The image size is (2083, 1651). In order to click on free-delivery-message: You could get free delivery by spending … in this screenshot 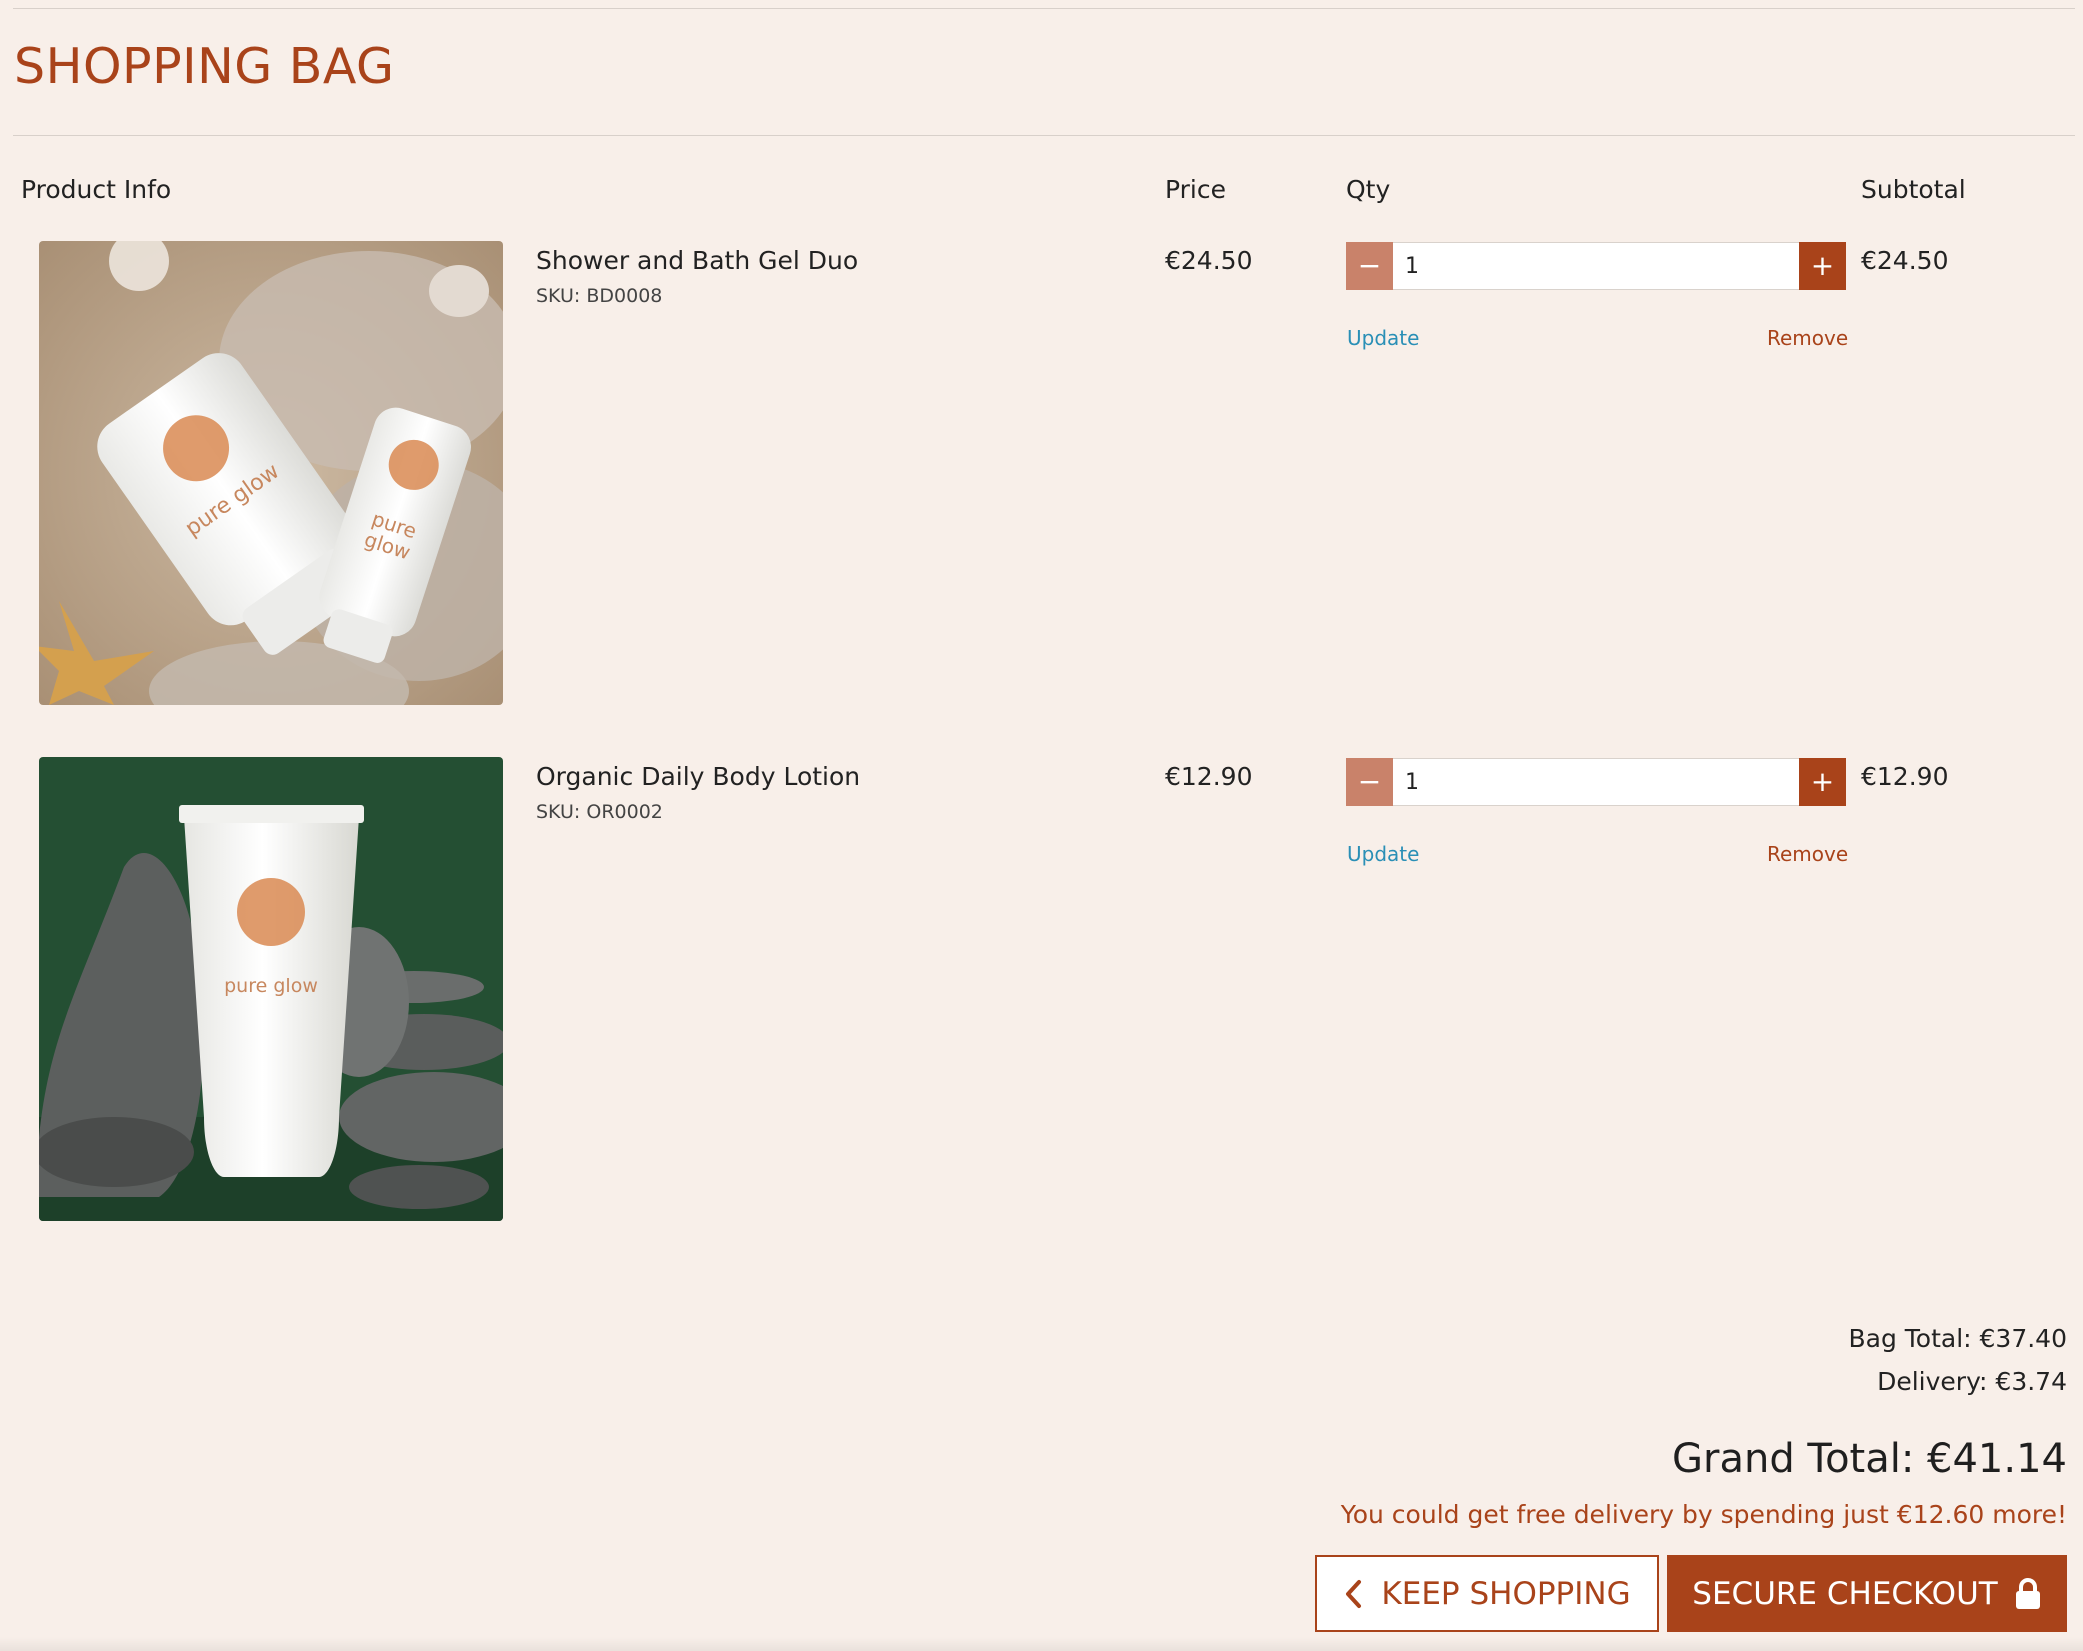, I will do `click(1703, 1514)`.